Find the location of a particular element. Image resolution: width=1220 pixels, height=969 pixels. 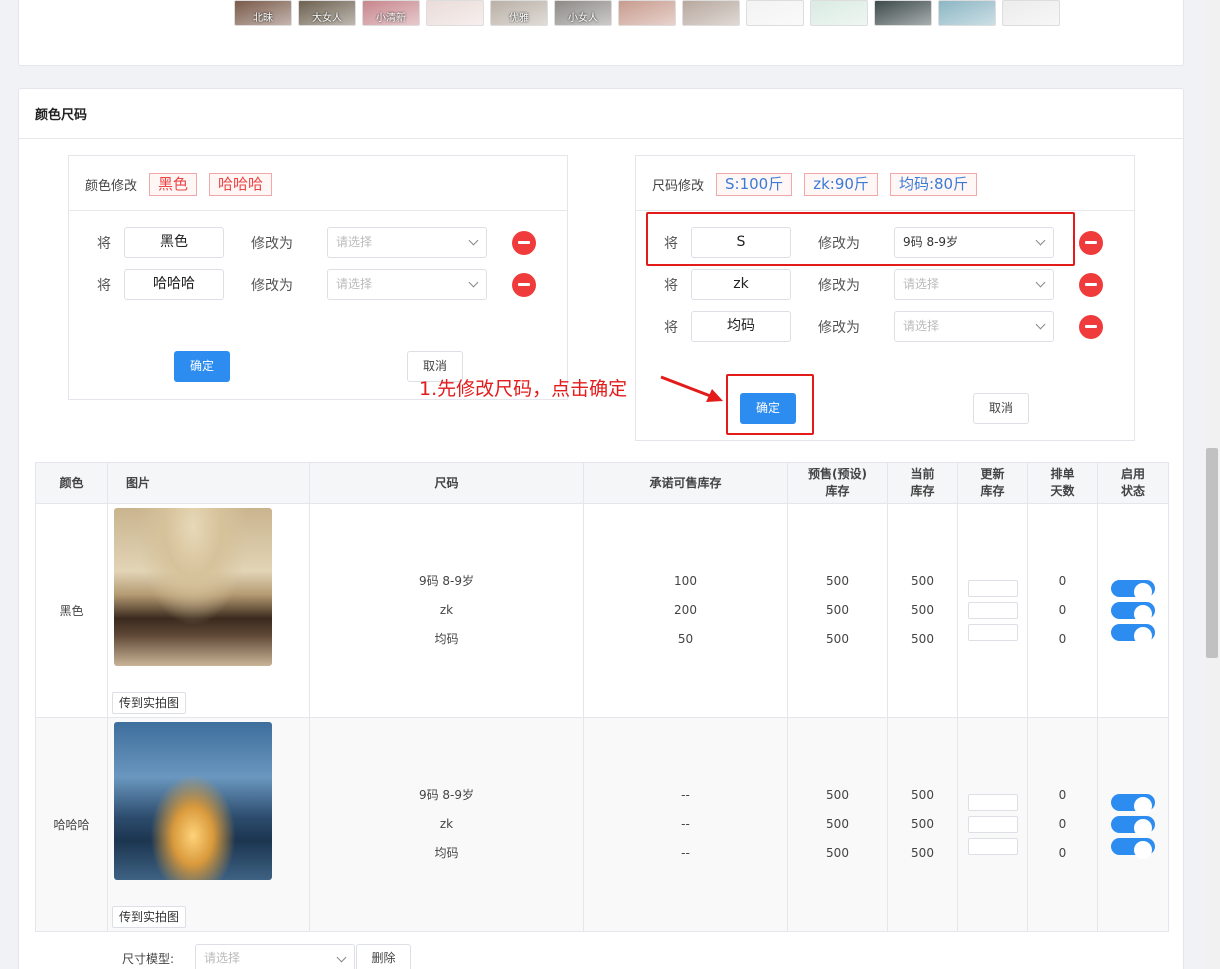

size-cell: 9码 8-9岁 zk 均码 is located at coordinates (446, 610).